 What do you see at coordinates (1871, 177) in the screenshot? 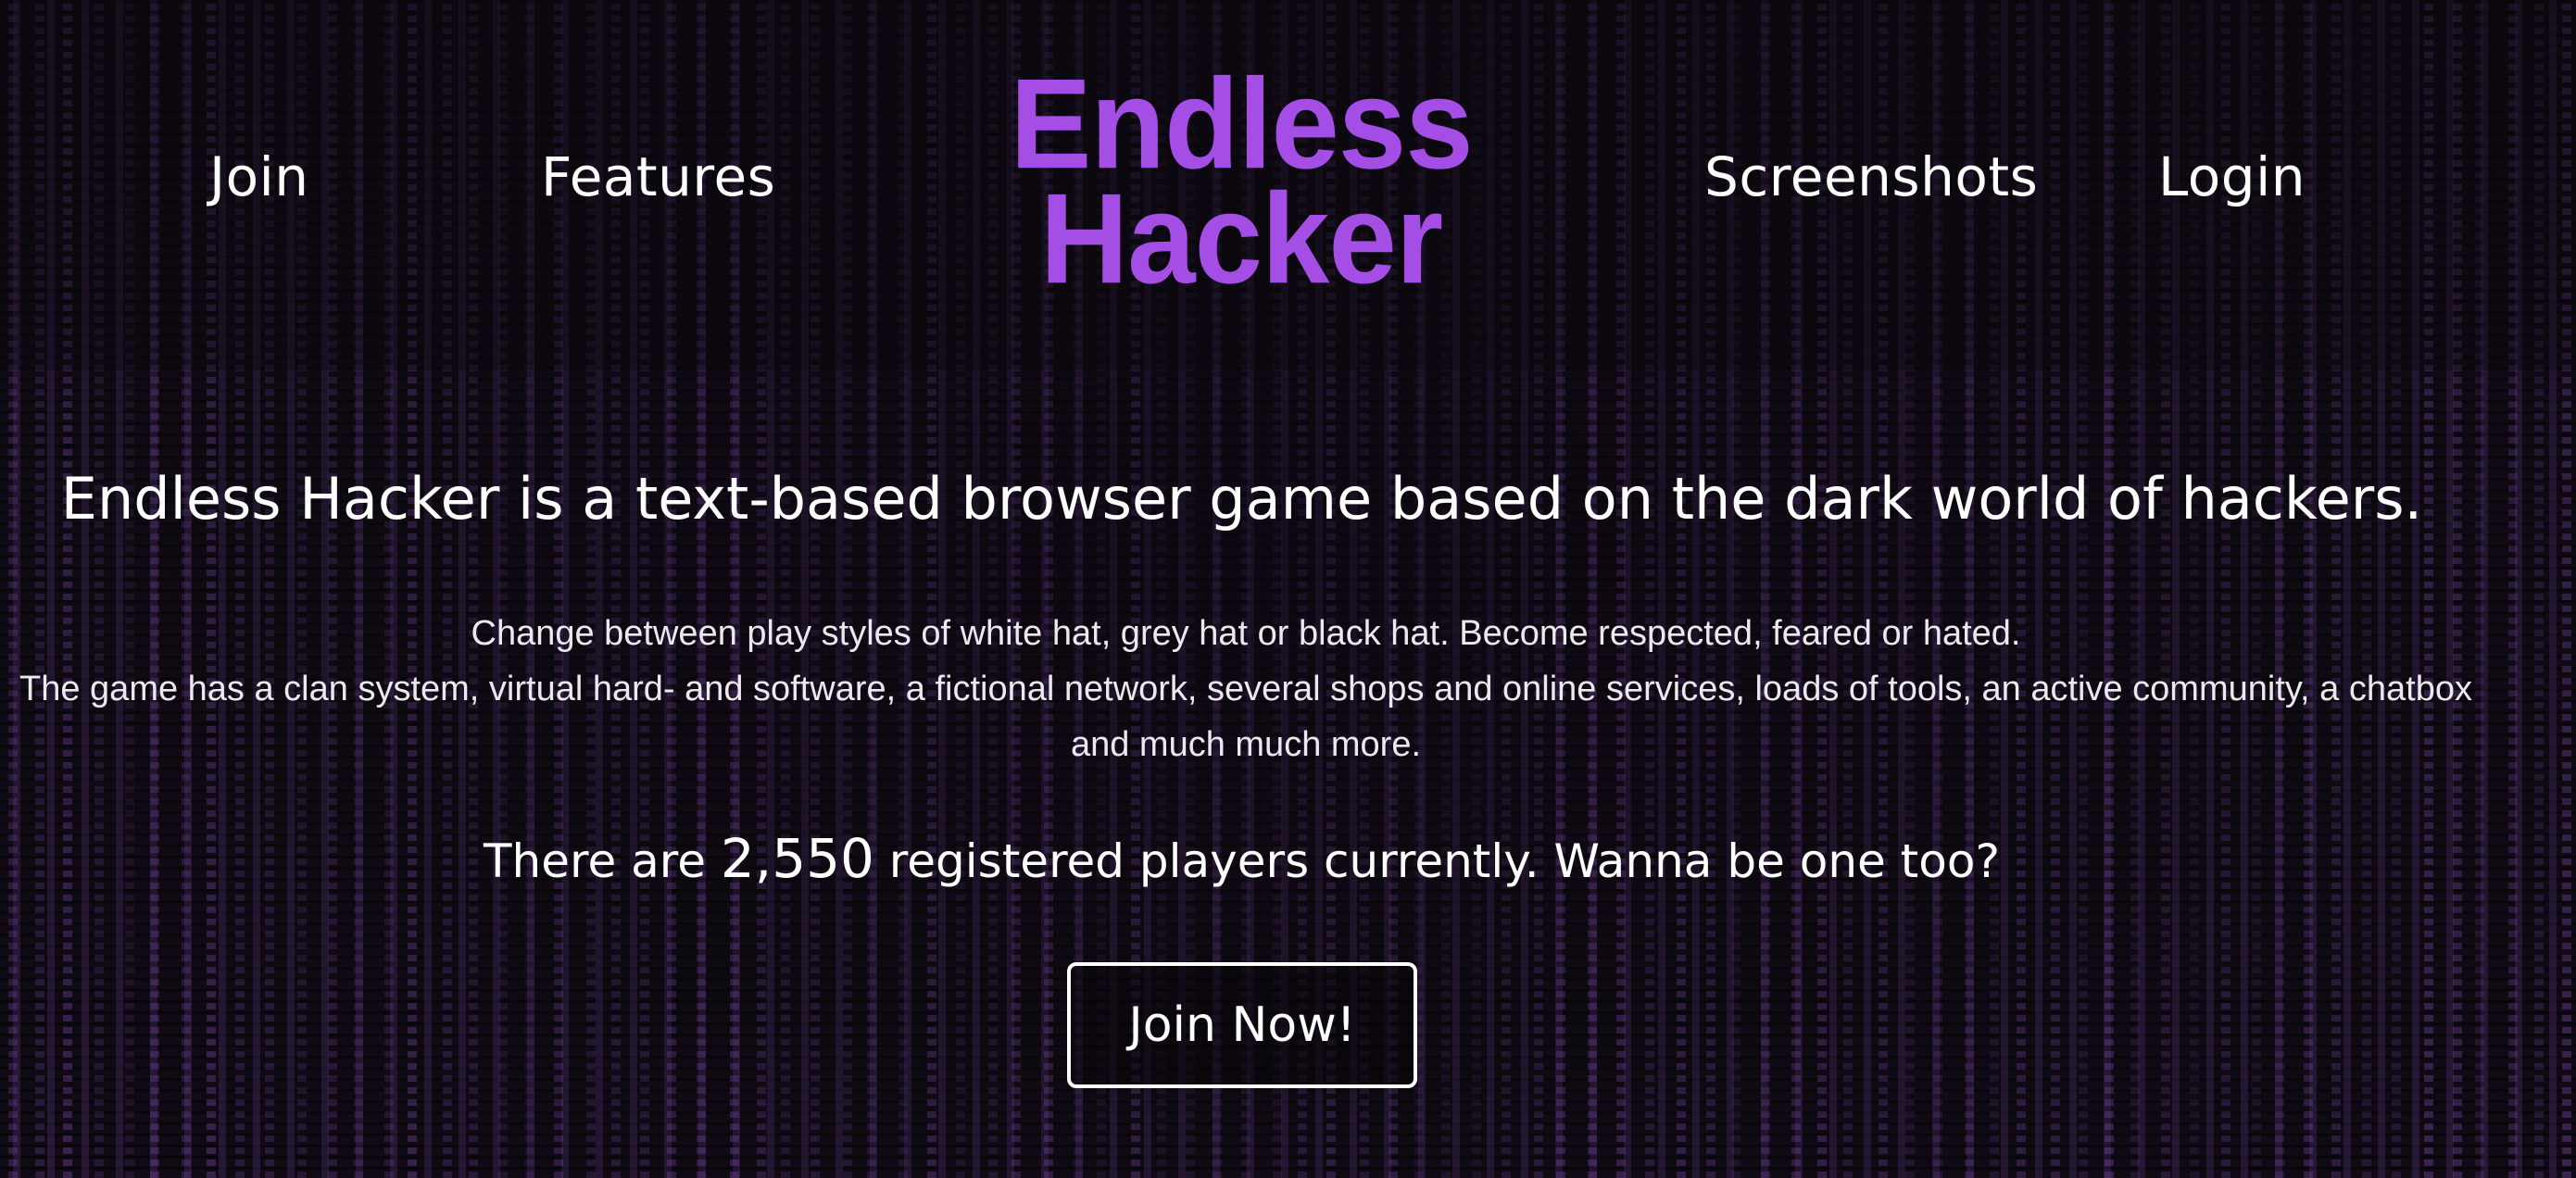
I see `nav-screenshots-link: Screenshots` at bounding box center [1871, 177].